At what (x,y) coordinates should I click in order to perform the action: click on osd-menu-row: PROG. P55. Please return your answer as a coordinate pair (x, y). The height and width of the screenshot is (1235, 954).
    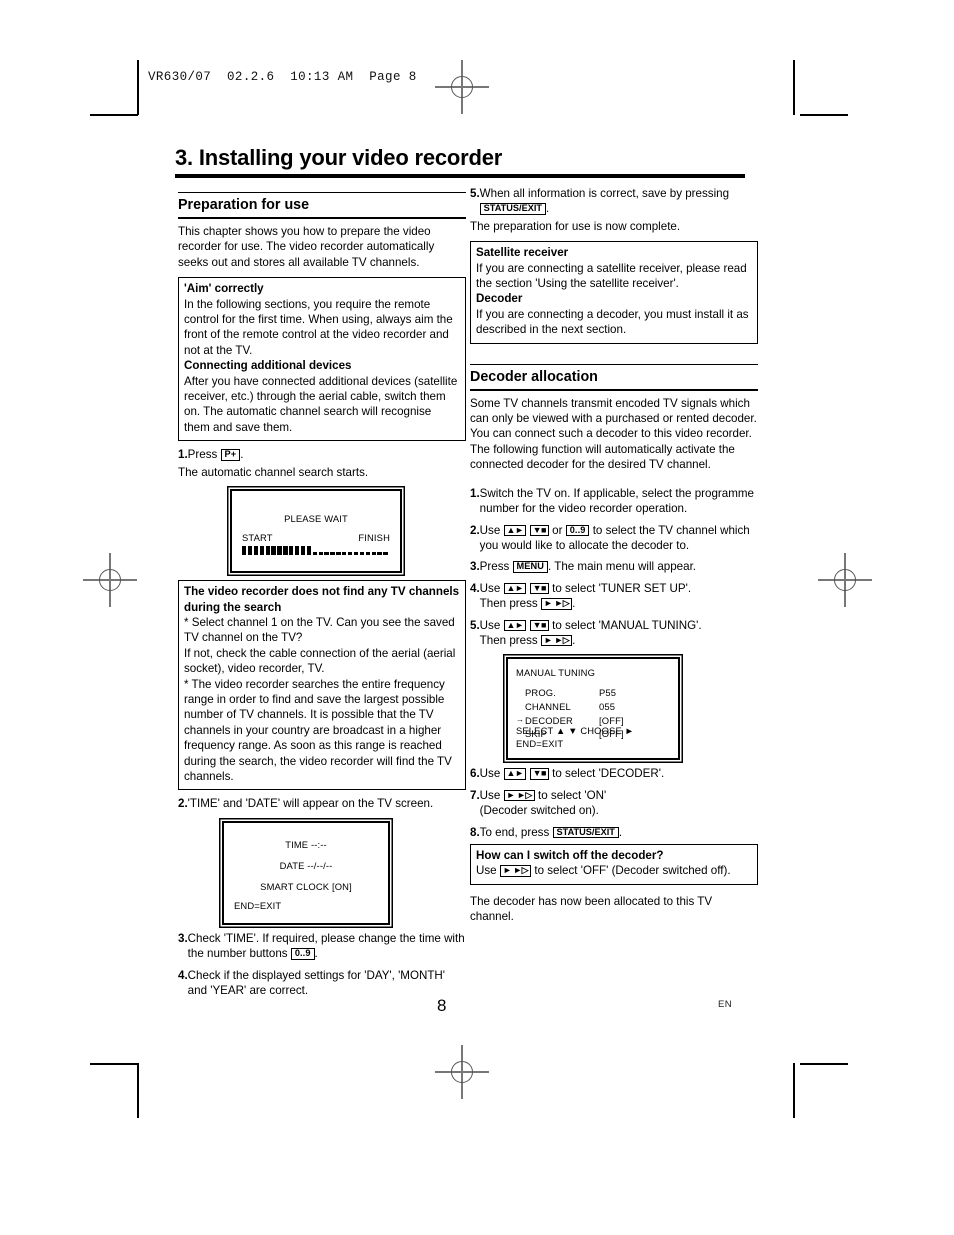
    Looking at the image, I should click on (593, 693).